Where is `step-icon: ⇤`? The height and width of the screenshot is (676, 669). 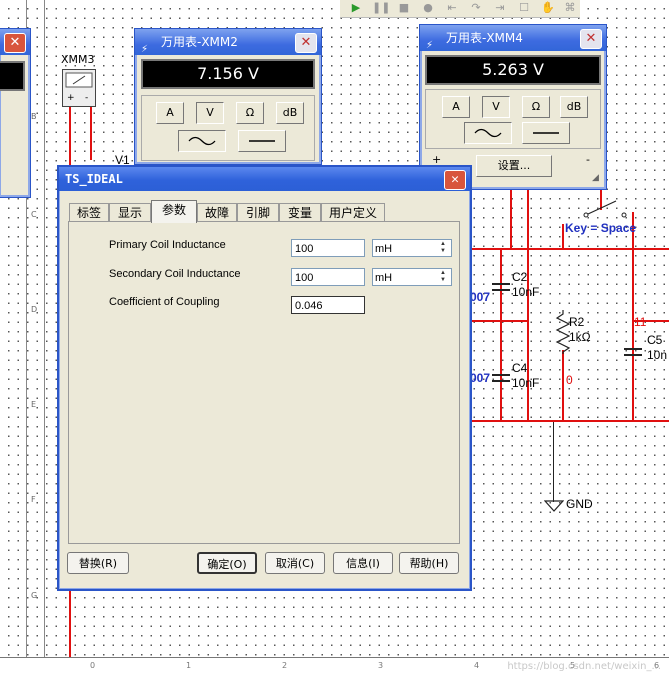
step-icon: ⇤ is located at coordinates (452, 8).